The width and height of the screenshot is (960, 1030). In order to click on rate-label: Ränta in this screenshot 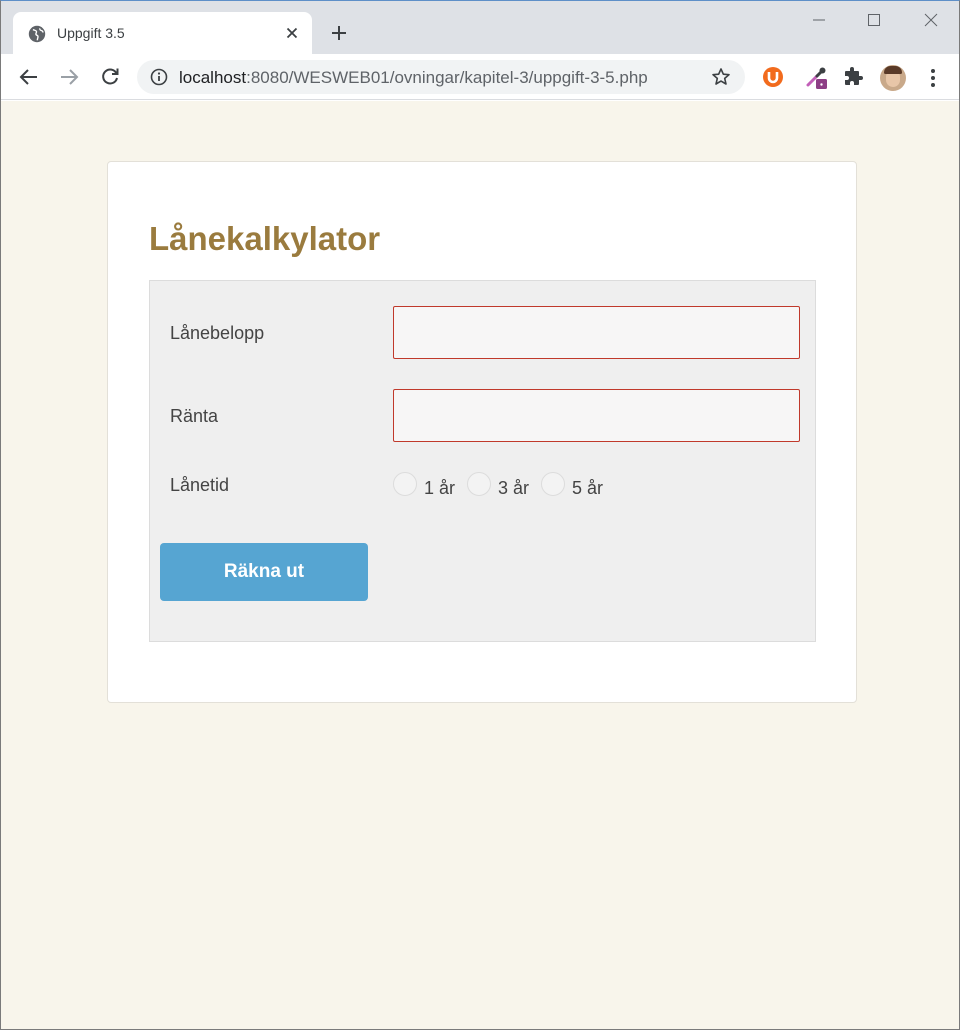, I will do `click(194, 416)`.